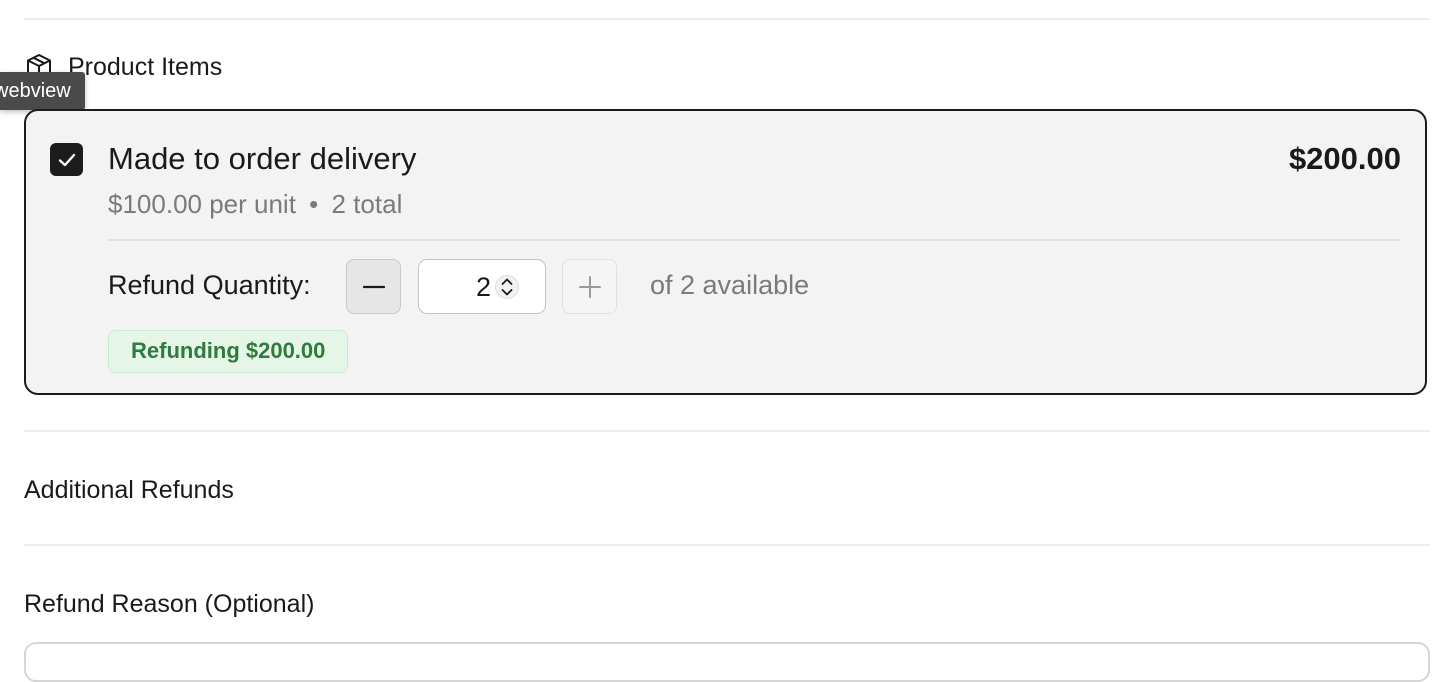 Image resolution: width=1440 pixels, height=682 pixels. I want to click on checkmark-icon, so click(66, 159).